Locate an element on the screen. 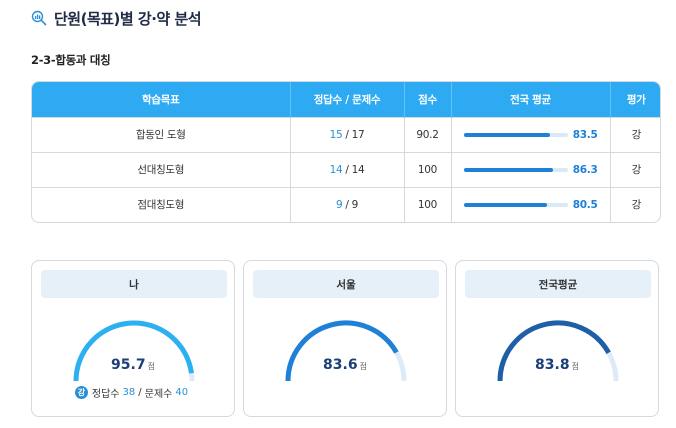 This screenshot has width=676, height=428. score-card-seoul: 서울 83.6 점 is located at coordinates (345, 338).